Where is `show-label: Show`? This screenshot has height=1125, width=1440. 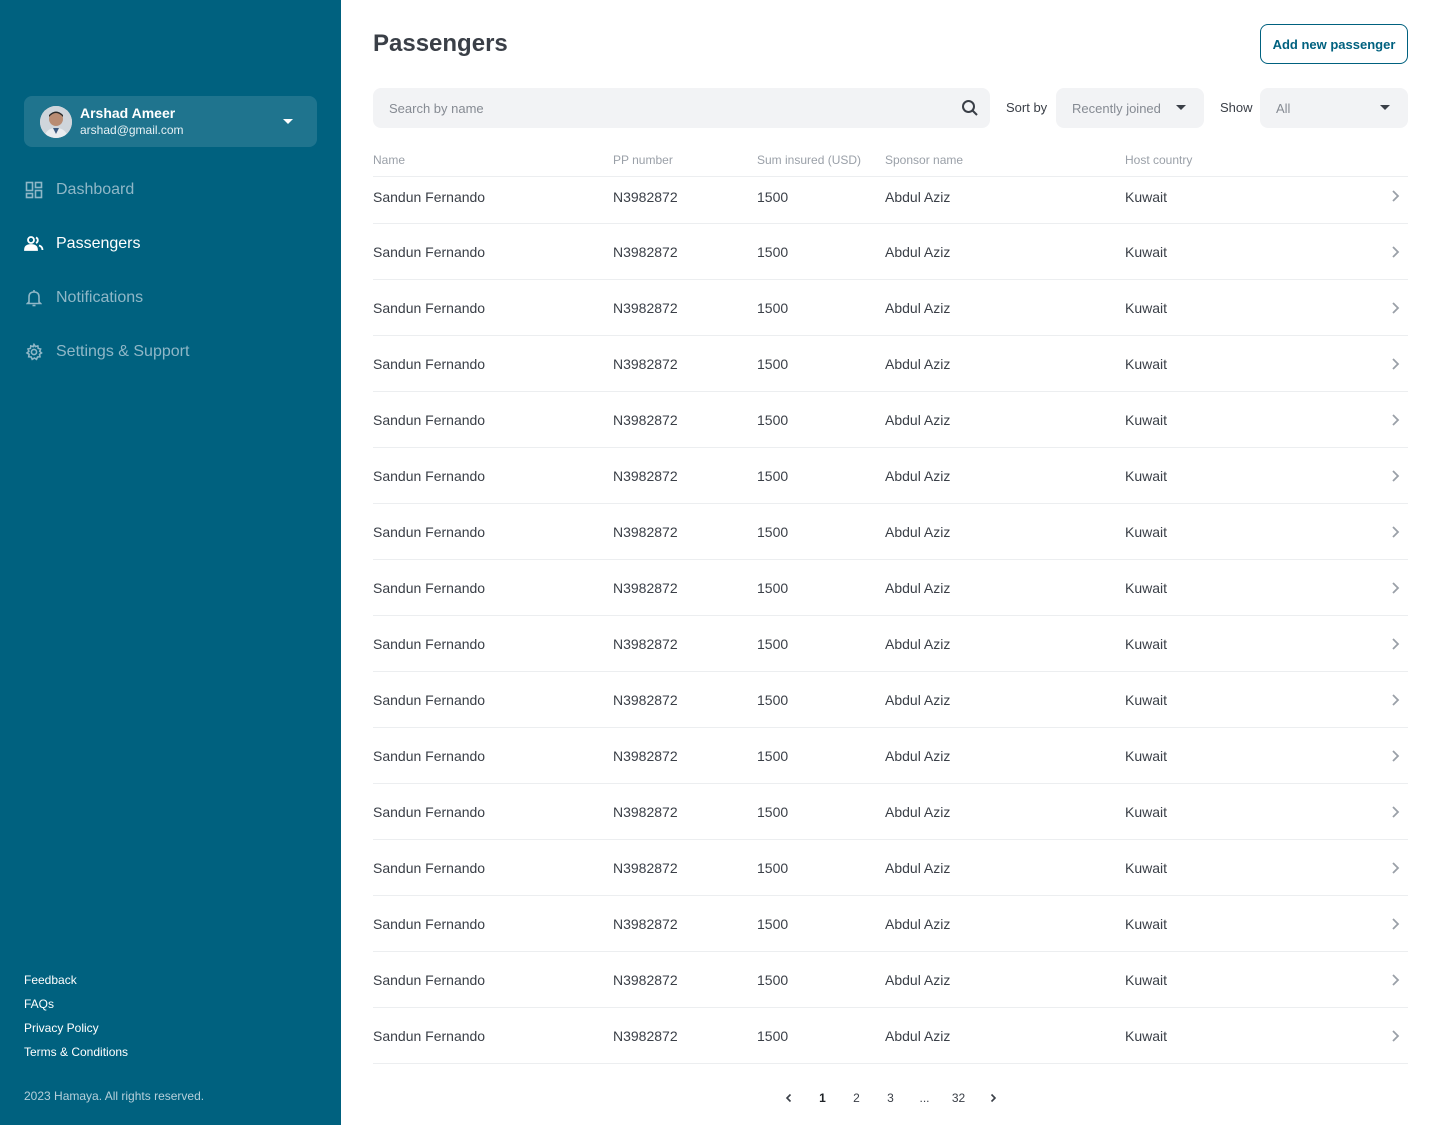
show-label: Show is located at coordinates (1236, 107).